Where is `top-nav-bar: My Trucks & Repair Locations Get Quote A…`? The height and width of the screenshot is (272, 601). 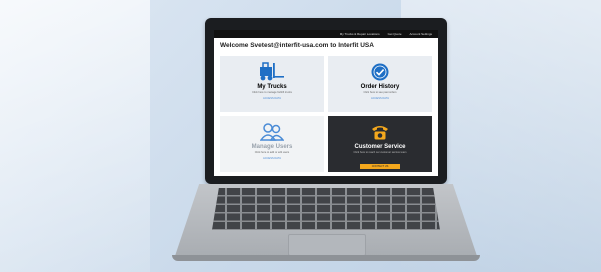 top-nav-bar: My Trucks & Repair Locations Get Quote A… is located at coordinates (326, 34).